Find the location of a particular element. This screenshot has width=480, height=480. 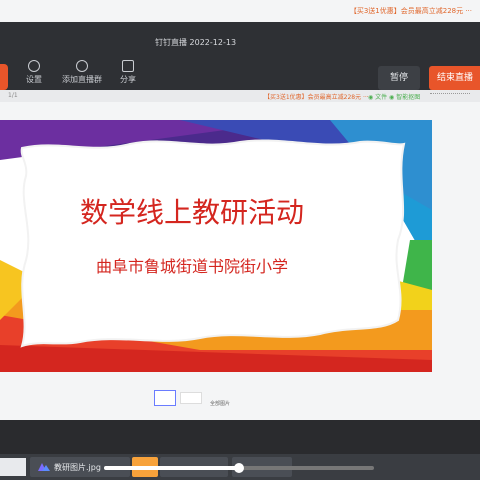

settings-button: 设置 is located at coordinates (34, 72).